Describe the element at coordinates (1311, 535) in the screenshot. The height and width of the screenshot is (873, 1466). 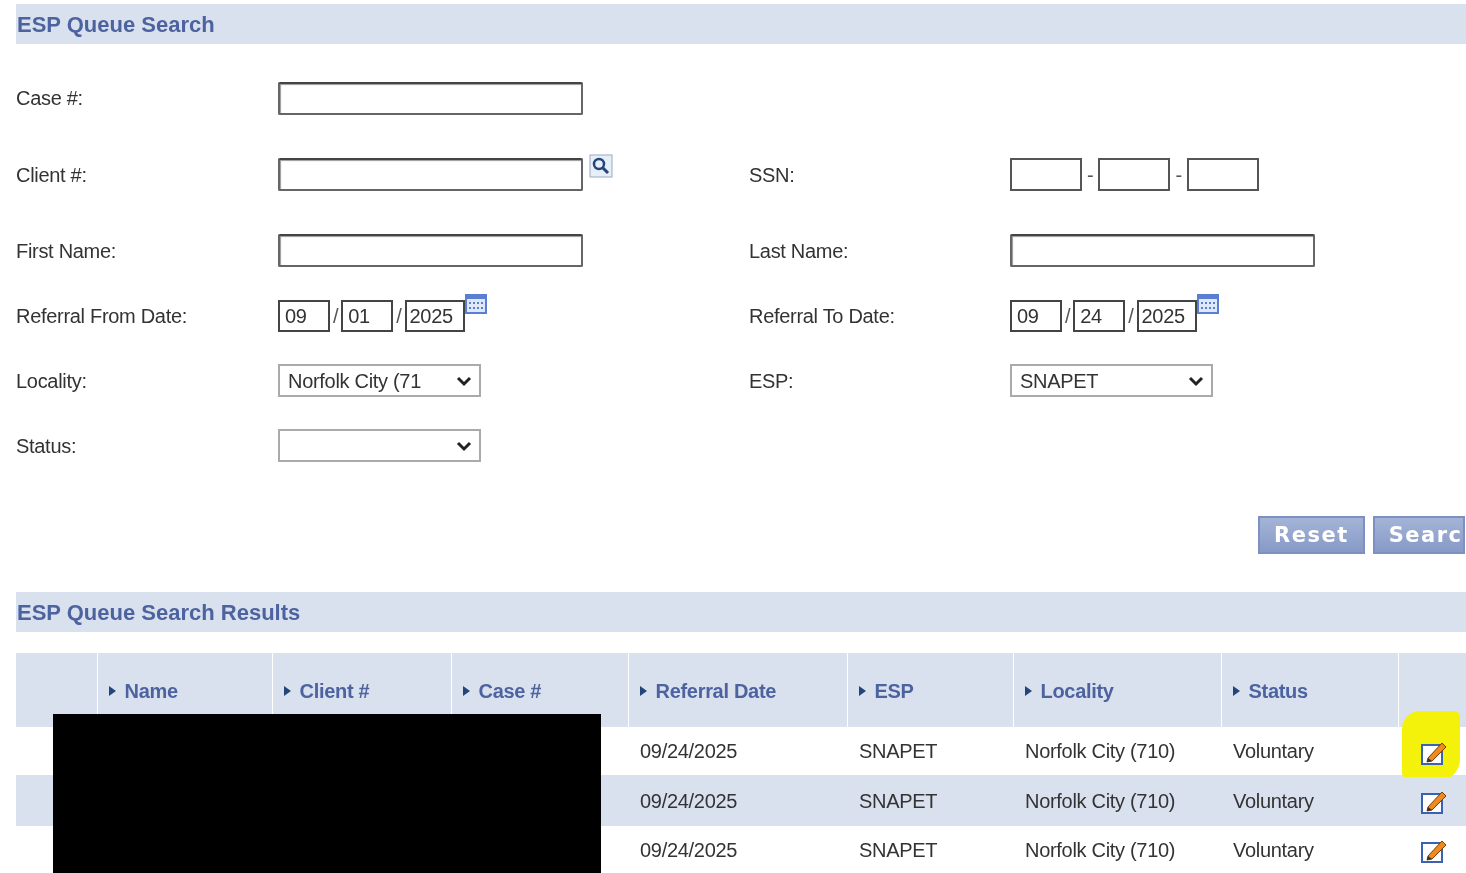
I see `reset-button: Reset` at that location.